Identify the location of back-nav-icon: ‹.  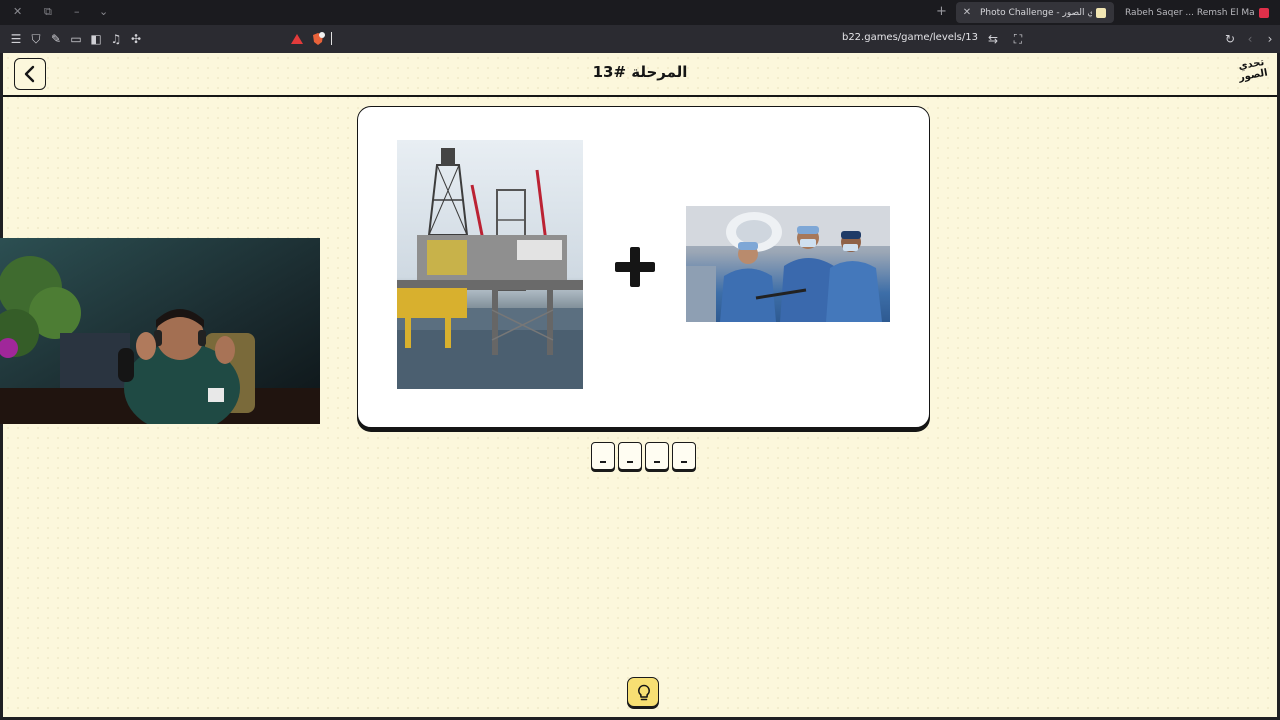
(1250, 39).